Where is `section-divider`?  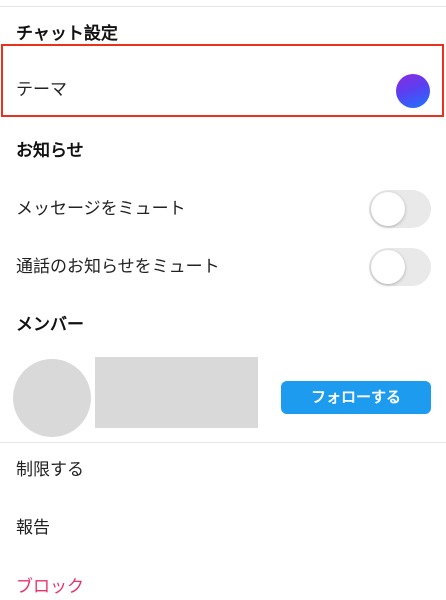 section-divider is located at coordinates (223, 442).